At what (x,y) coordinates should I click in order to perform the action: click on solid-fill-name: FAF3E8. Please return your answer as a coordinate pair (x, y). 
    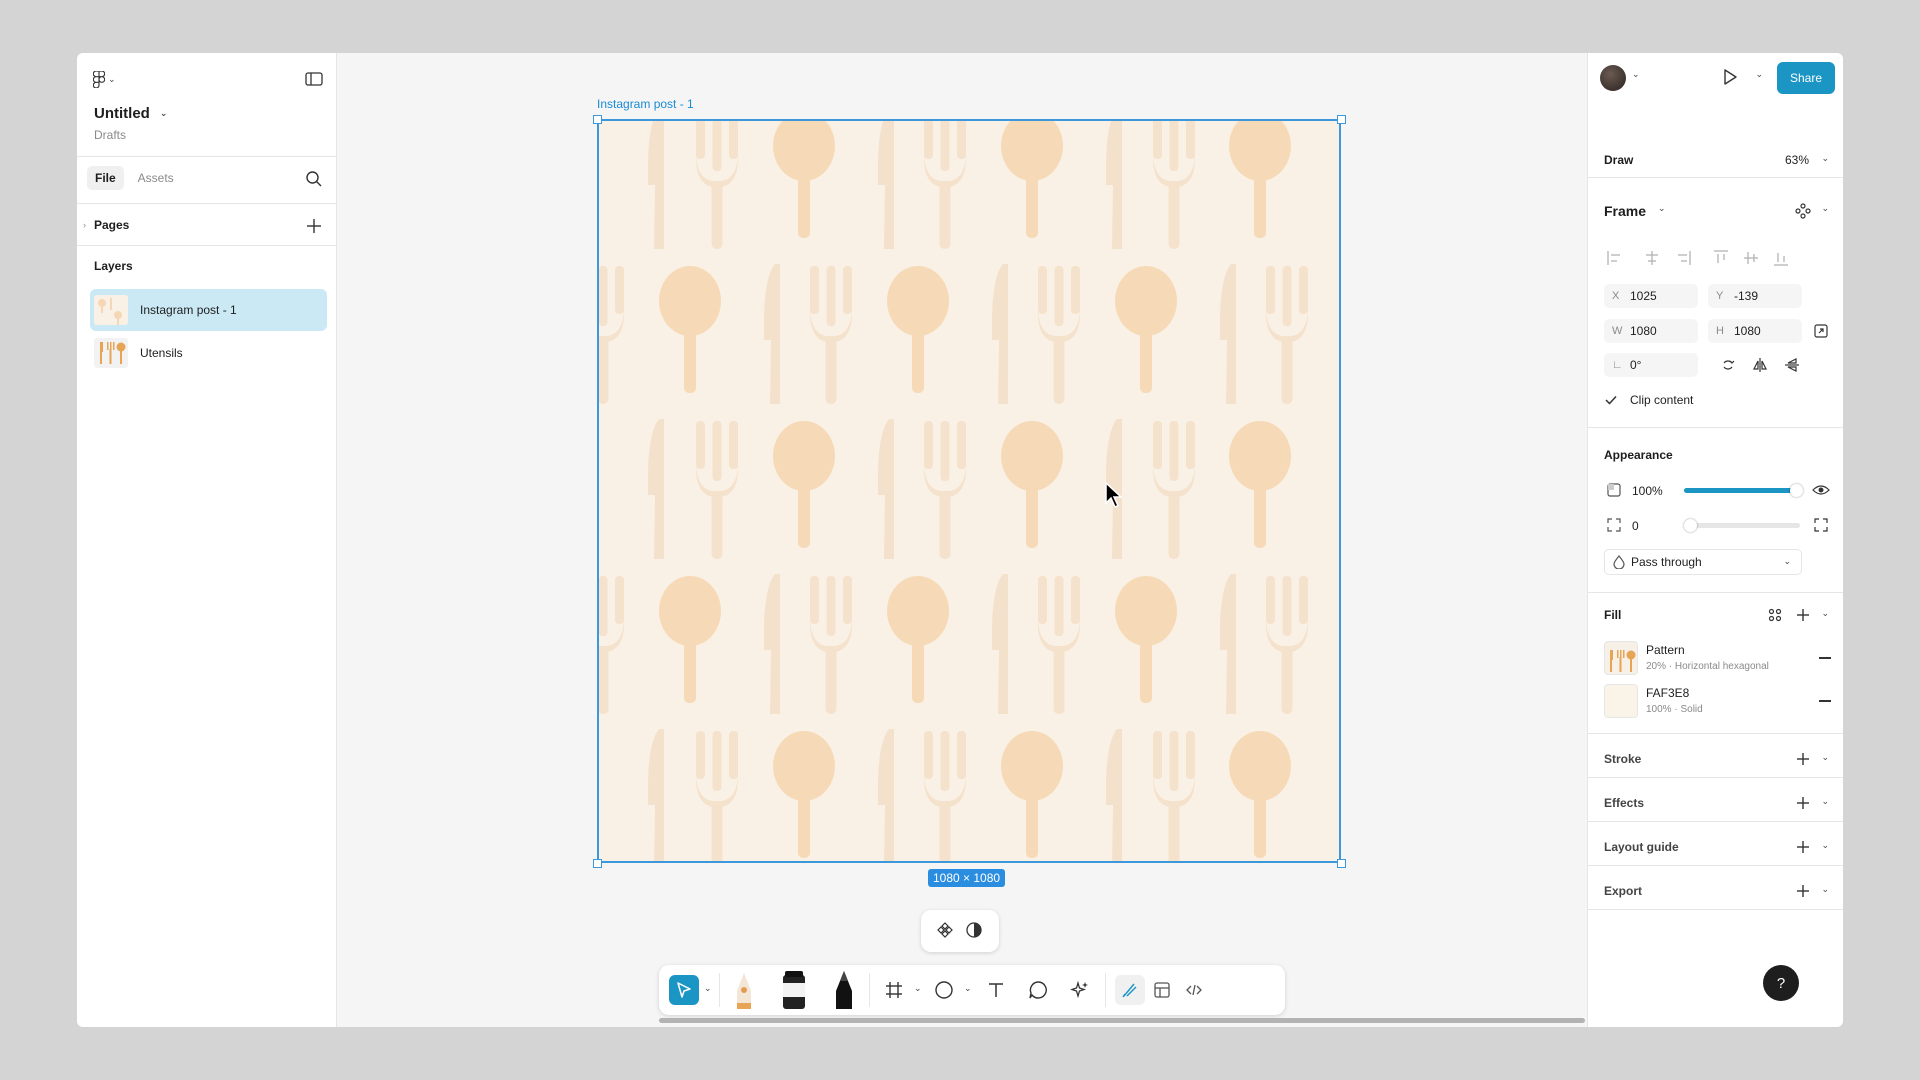
    Looking at the image, I should click on (1667, 693).